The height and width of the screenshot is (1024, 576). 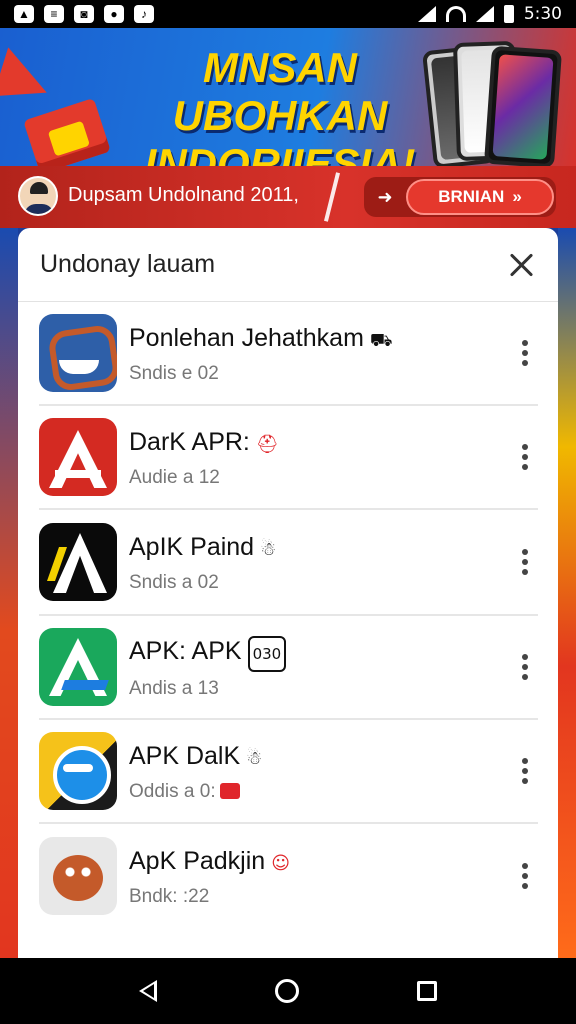 I want to click on list-item: APK DalK ☃ Oddis a 0:, so click(x=288, y=772).